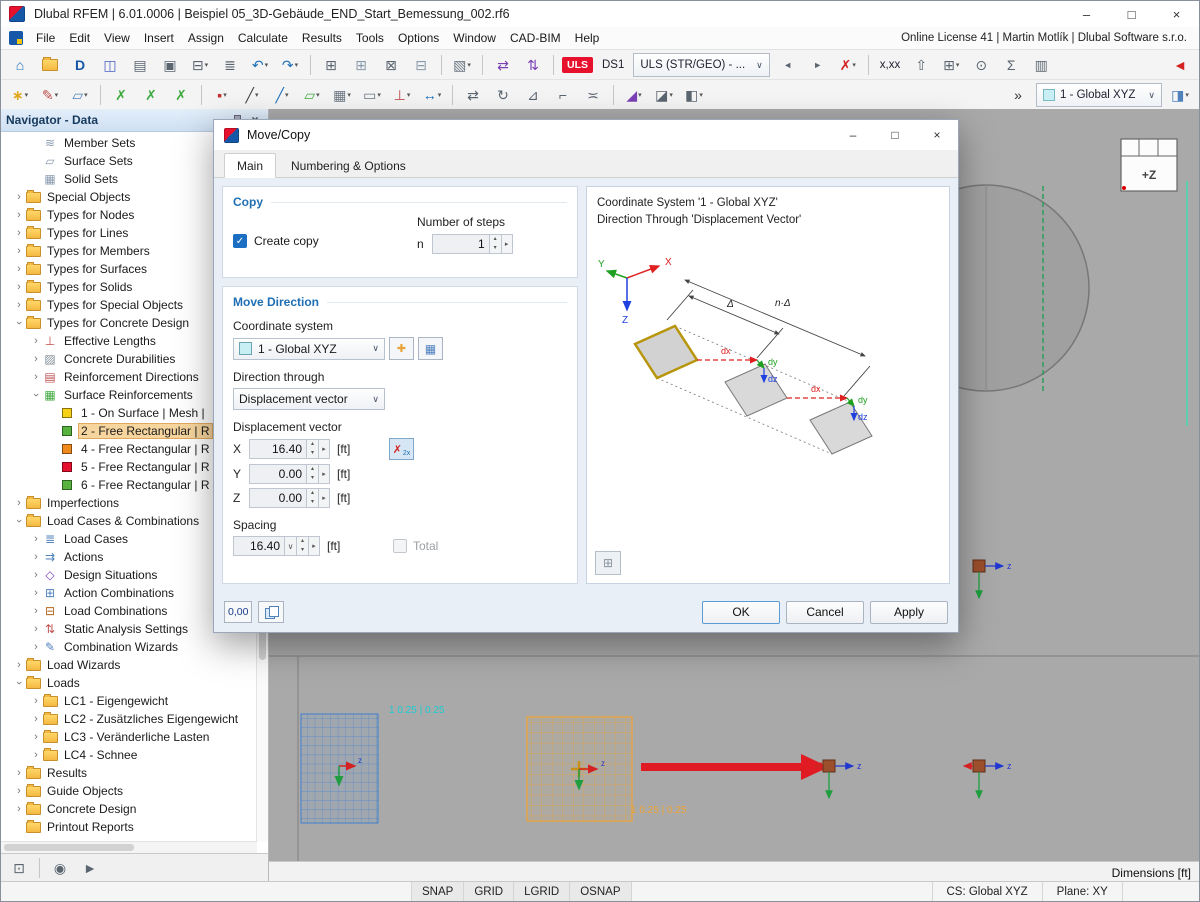  What do you see at coordinates (80, 65) in the screenshot?
I see `dlubal-center-button: D` at bounding box center [80, 65].